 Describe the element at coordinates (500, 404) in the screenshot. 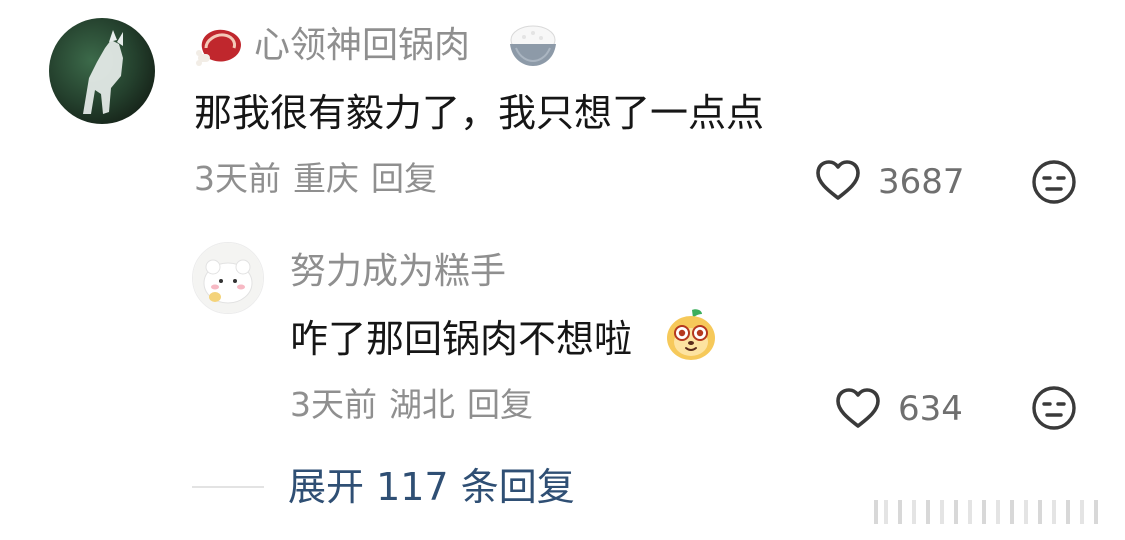

I see `reply-reply-button: 回复` at that location.